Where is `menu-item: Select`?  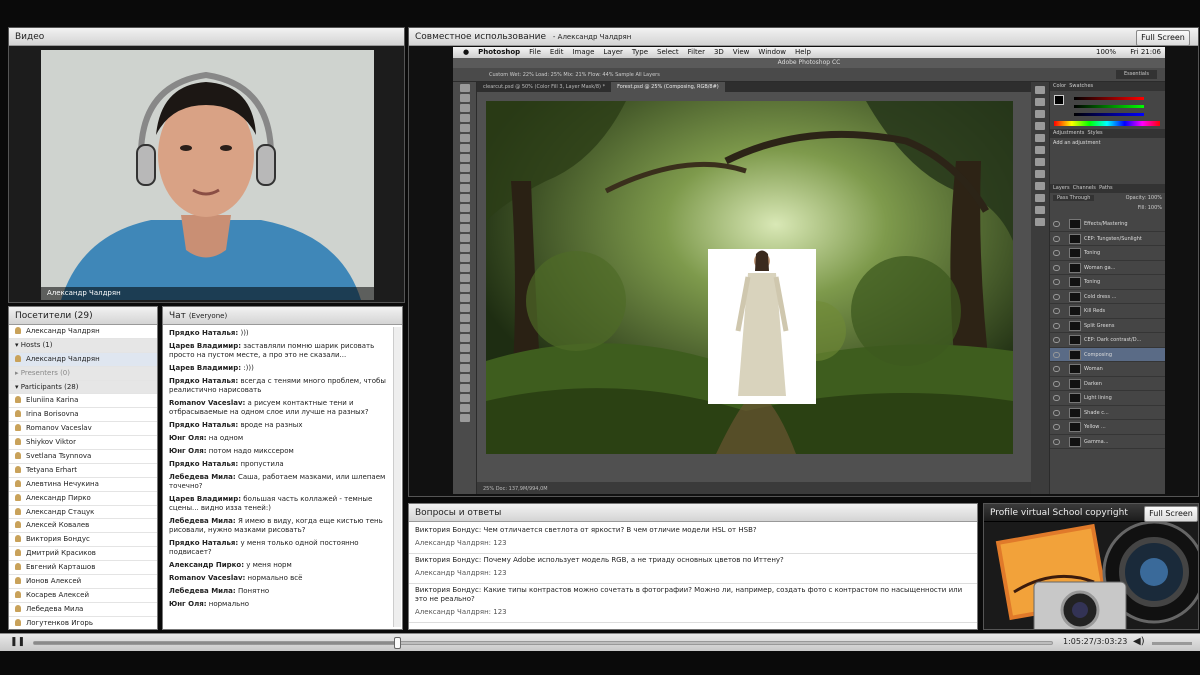 menu-item: Select is located at coordinates (668, 52).